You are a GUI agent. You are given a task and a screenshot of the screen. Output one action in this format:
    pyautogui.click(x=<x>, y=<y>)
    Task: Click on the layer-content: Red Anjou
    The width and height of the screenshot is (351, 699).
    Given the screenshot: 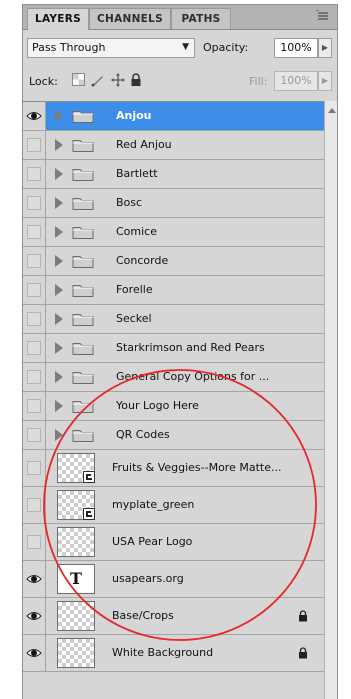 What is the action you would take?
    pyautogui.click(x=185, y=145)
    